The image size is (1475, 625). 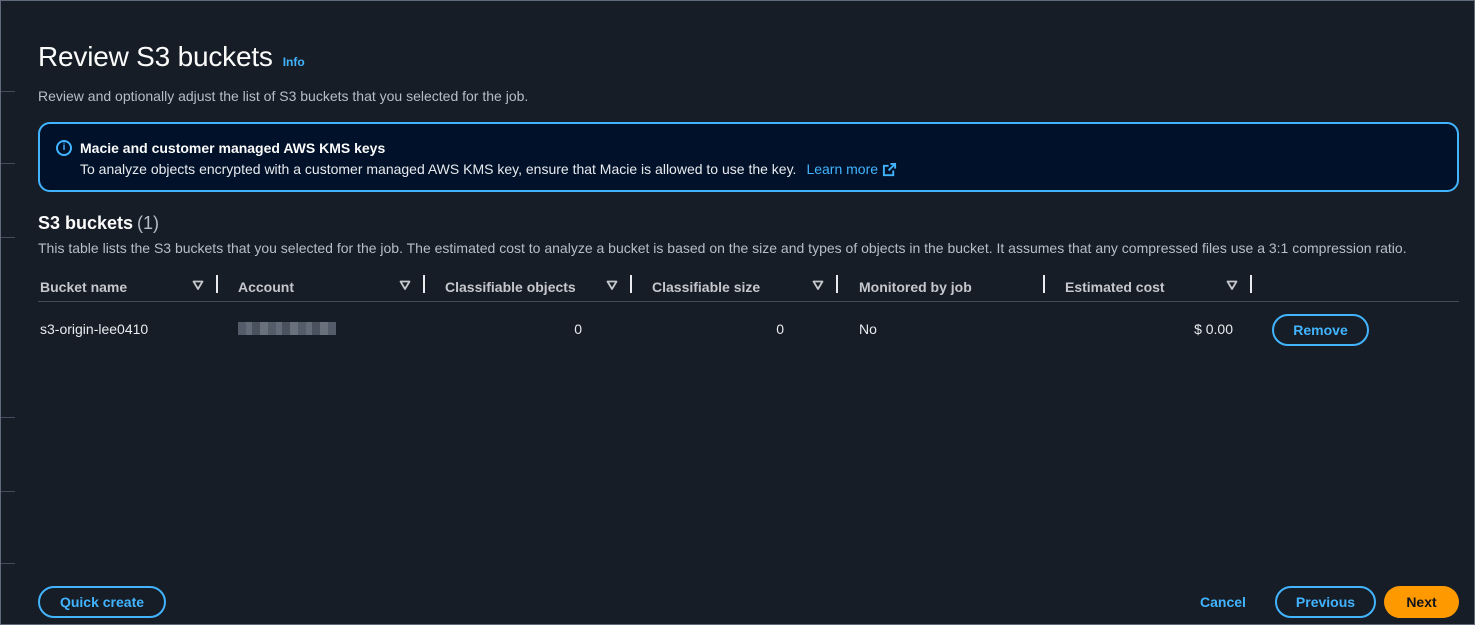 I want to click on learn-more-label: Learn more, so click(x=842, y=169).